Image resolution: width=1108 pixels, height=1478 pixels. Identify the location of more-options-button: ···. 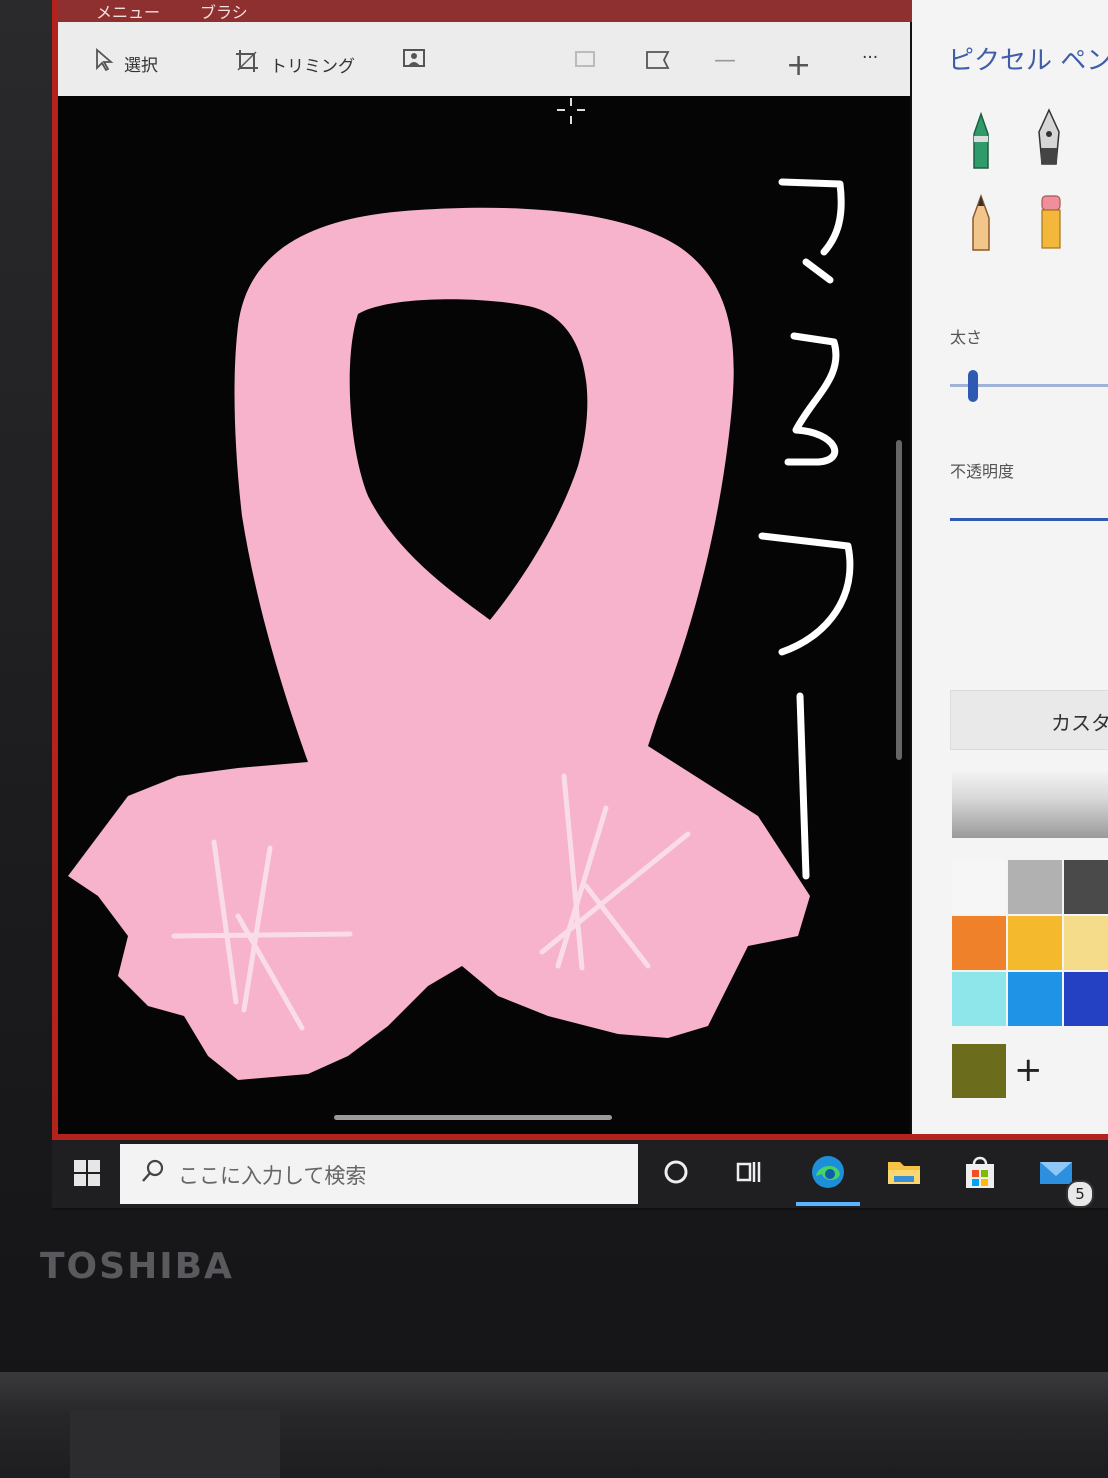
(870, 58).